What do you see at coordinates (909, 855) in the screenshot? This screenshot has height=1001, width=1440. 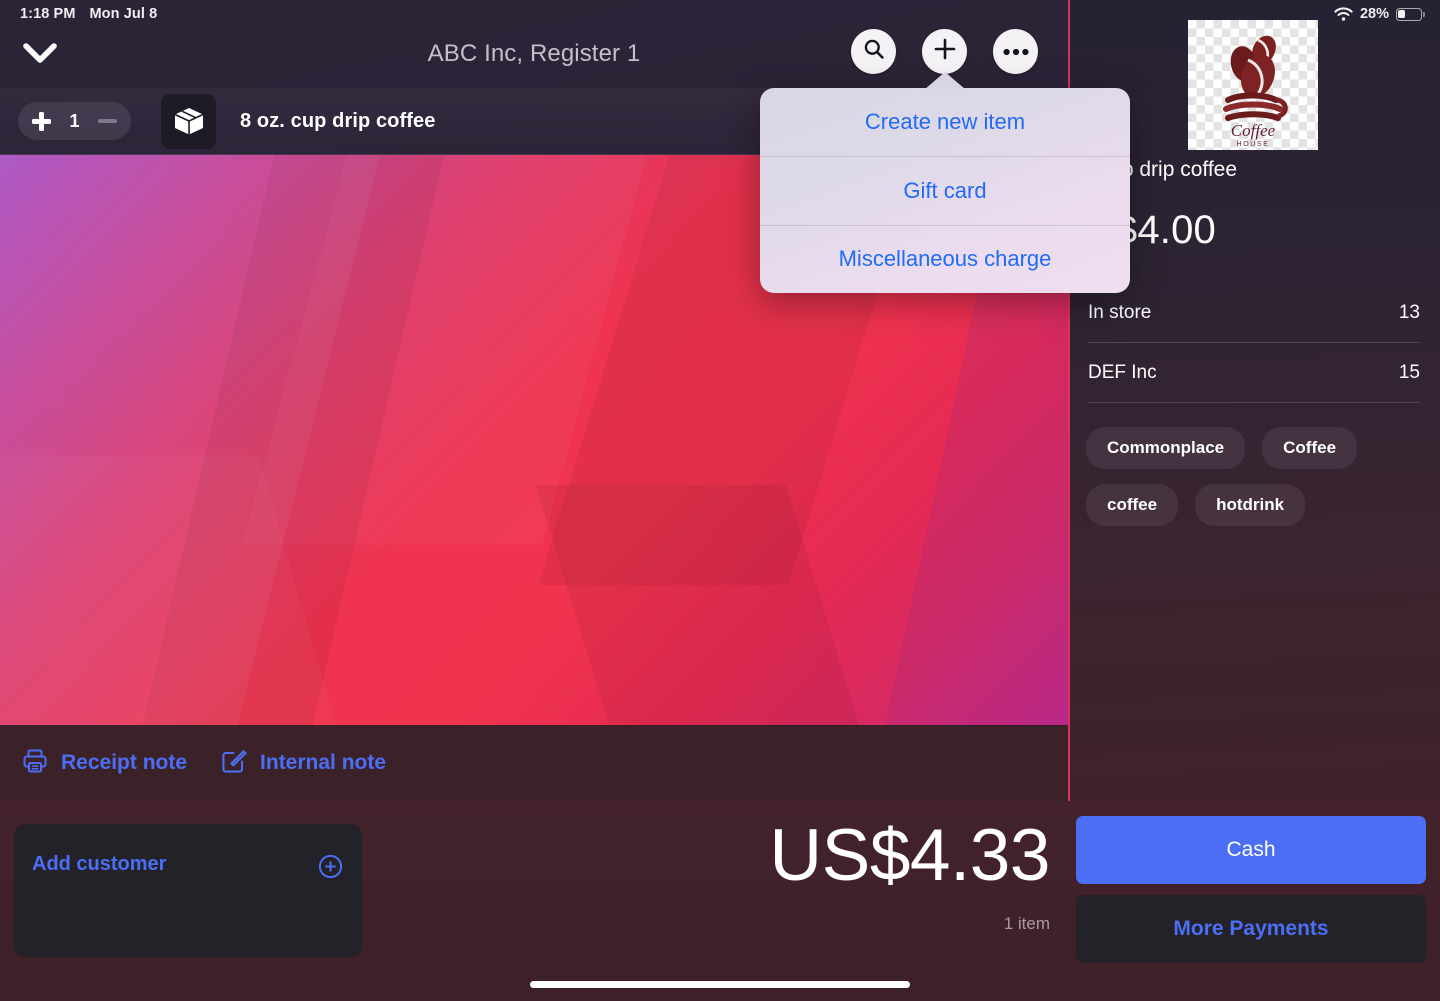 I see `total-amount: US$4.33` at bounding box center [909, 855].